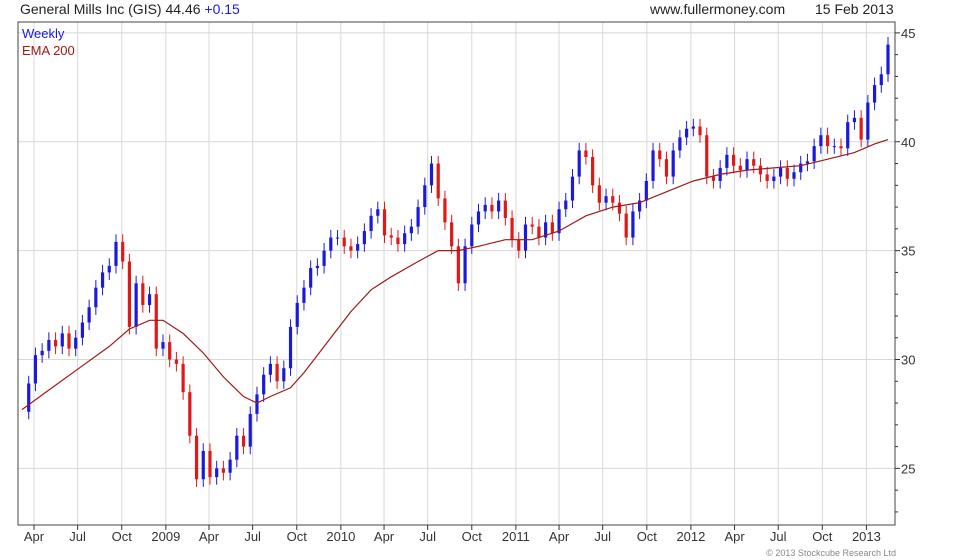  Describe the element at coordinates (110, 9) in the screenshot. I see `title-text: General Mills Inc (GIS) 44.46` at that location.